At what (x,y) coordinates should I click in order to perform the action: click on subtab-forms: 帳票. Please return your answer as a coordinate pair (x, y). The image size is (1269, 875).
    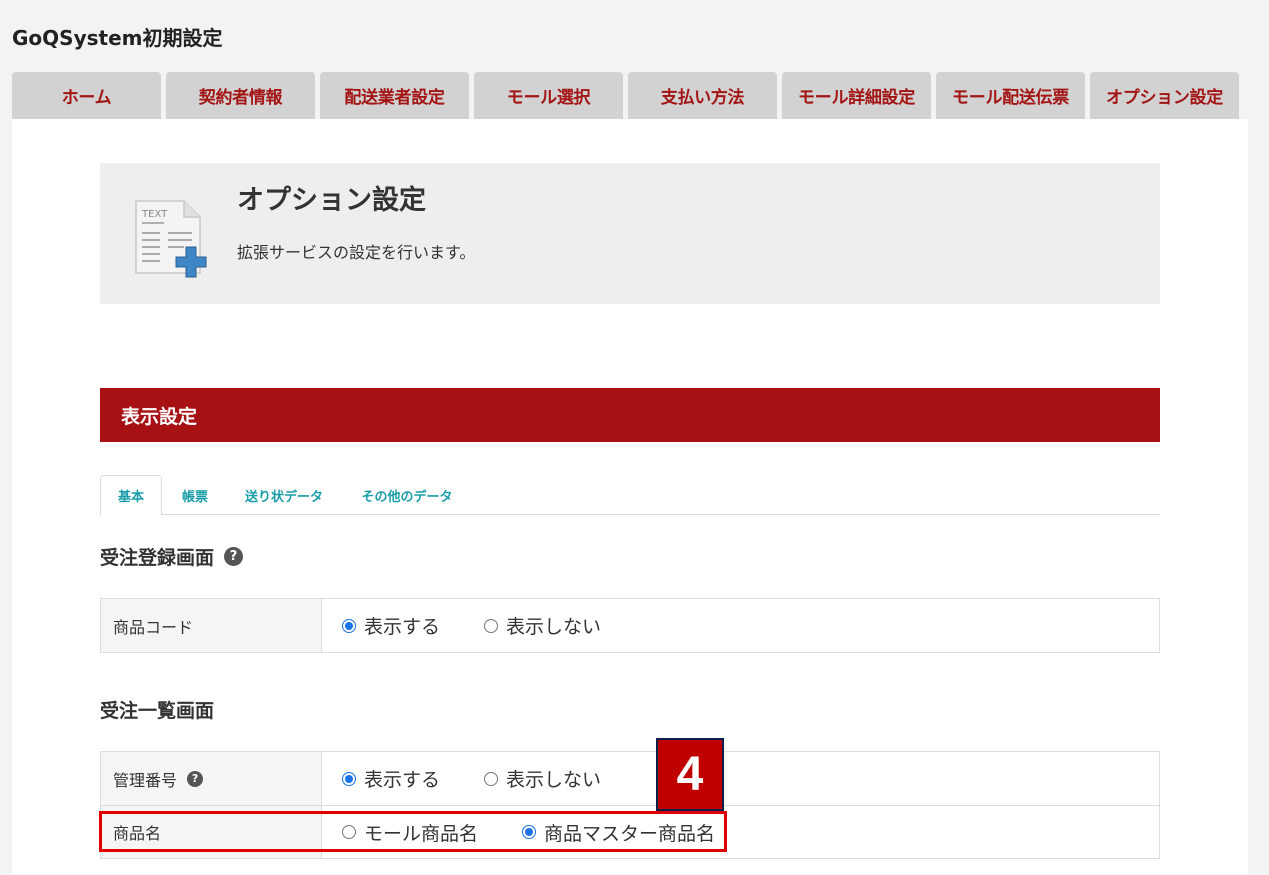
    Looking at the image, I should click on (195, 495).